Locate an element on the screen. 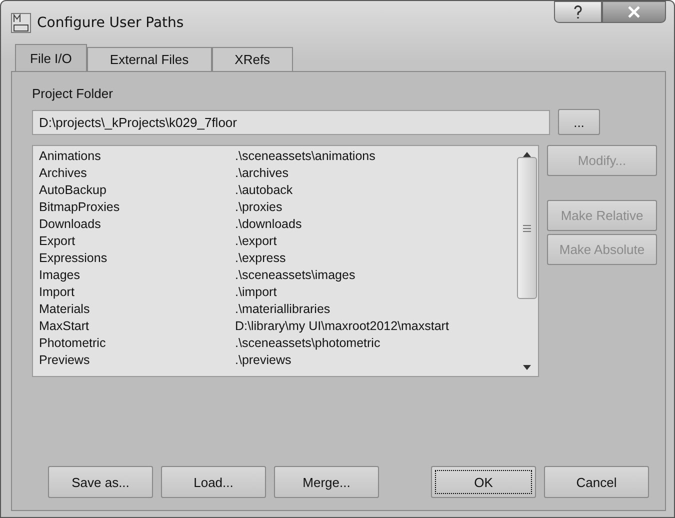 The image size is (675, 518). path-name: Images is located at coordinates (137, 275).